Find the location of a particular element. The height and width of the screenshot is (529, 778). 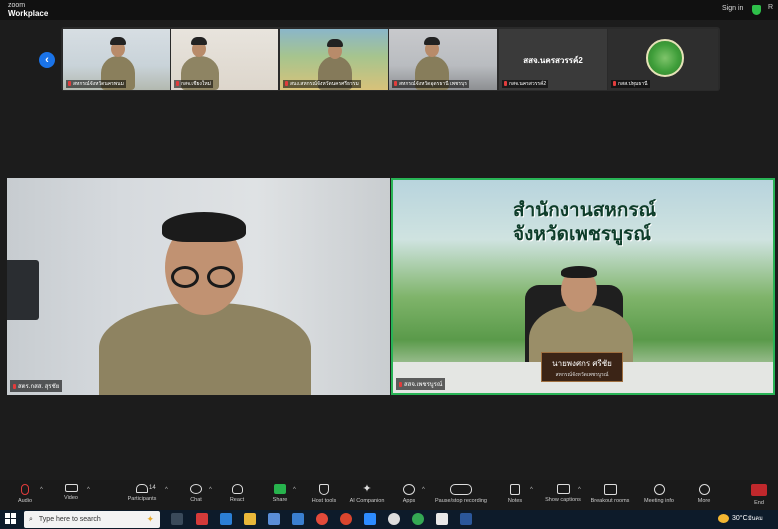

host-tools-button: Host tools is located at coordinates (324, 494).